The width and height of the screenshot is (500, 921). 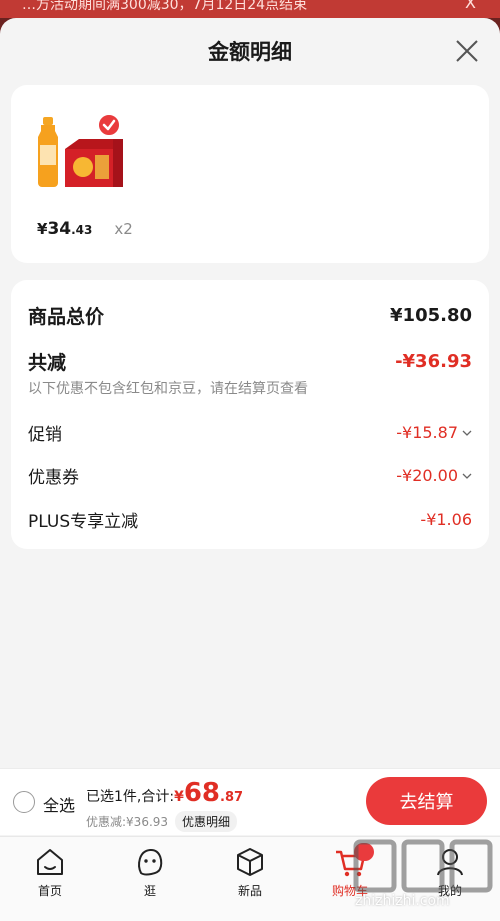 I want to click on promotion-value-group: -¥15.87, so click(x=434, y=432).